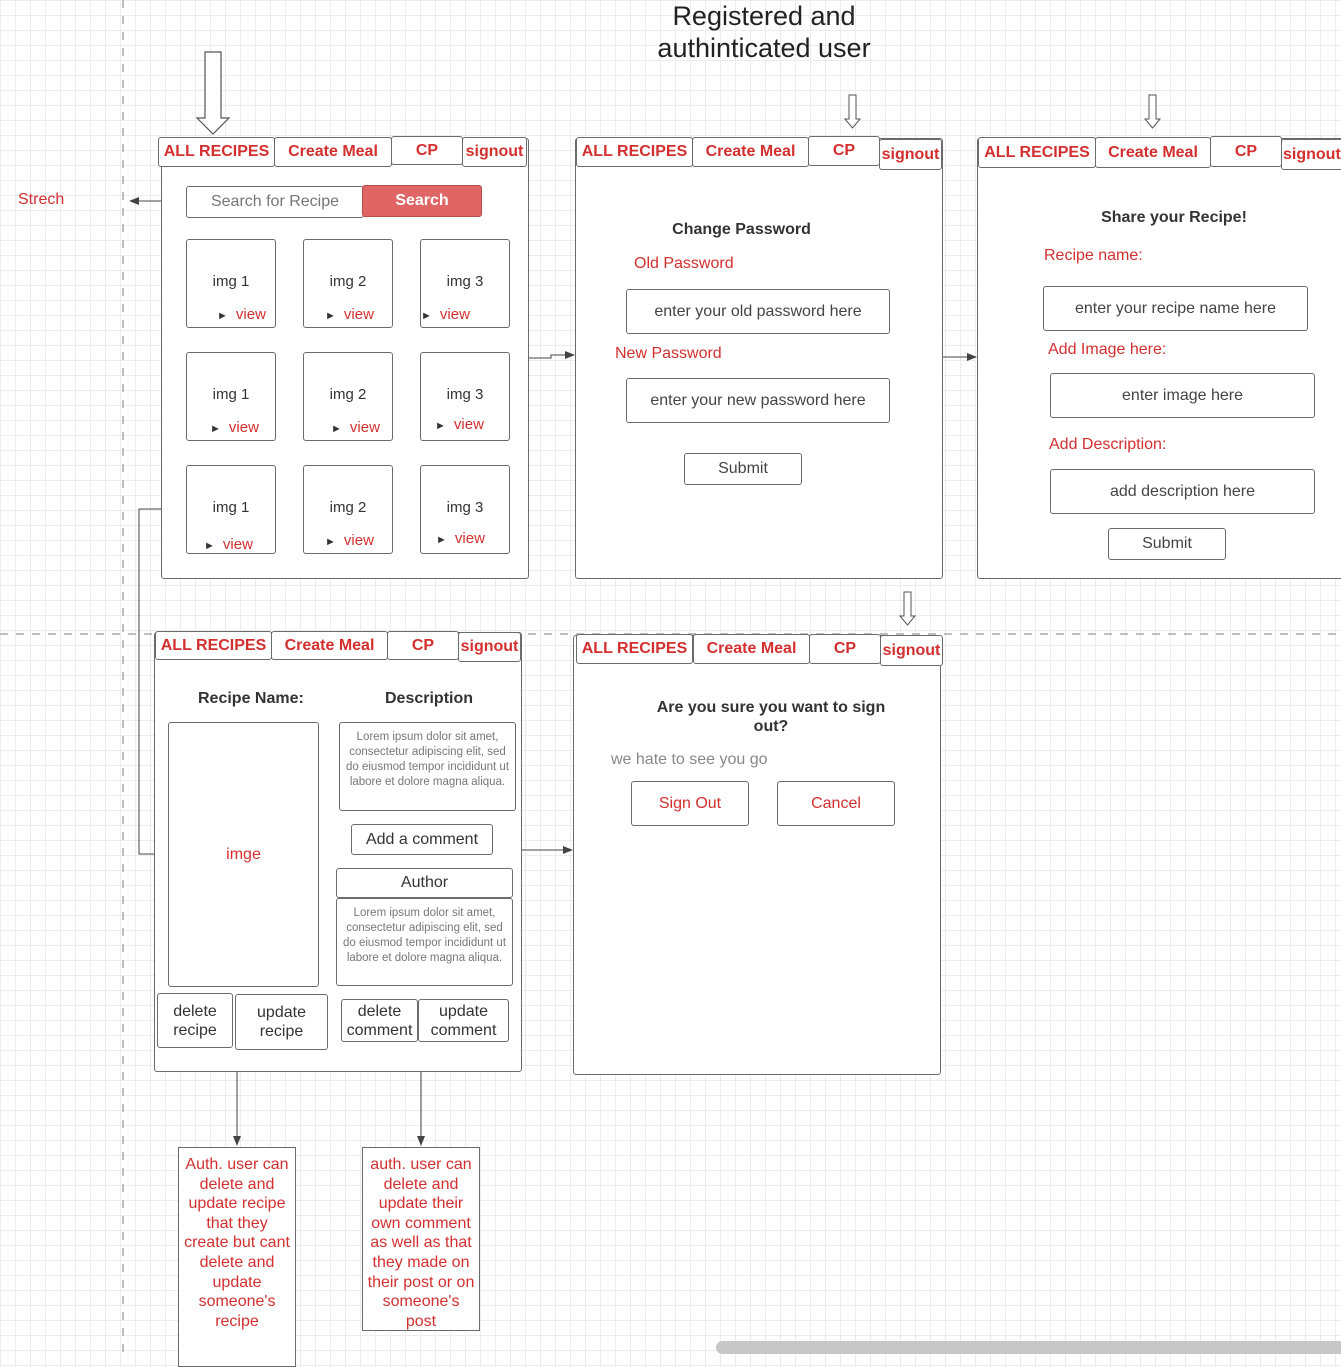 The height and width of the screenshot is (1367, 1341). I want to click on recipe-name-header: Recipe Name:, so click(251, 698).